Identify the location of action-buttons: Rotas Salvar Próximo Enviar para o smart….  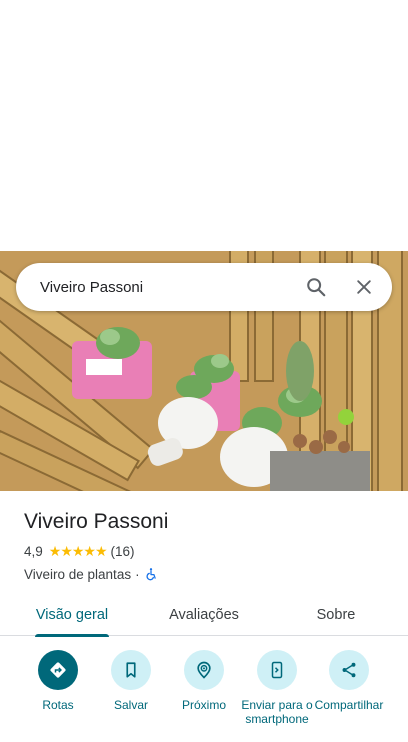
(204, 696).